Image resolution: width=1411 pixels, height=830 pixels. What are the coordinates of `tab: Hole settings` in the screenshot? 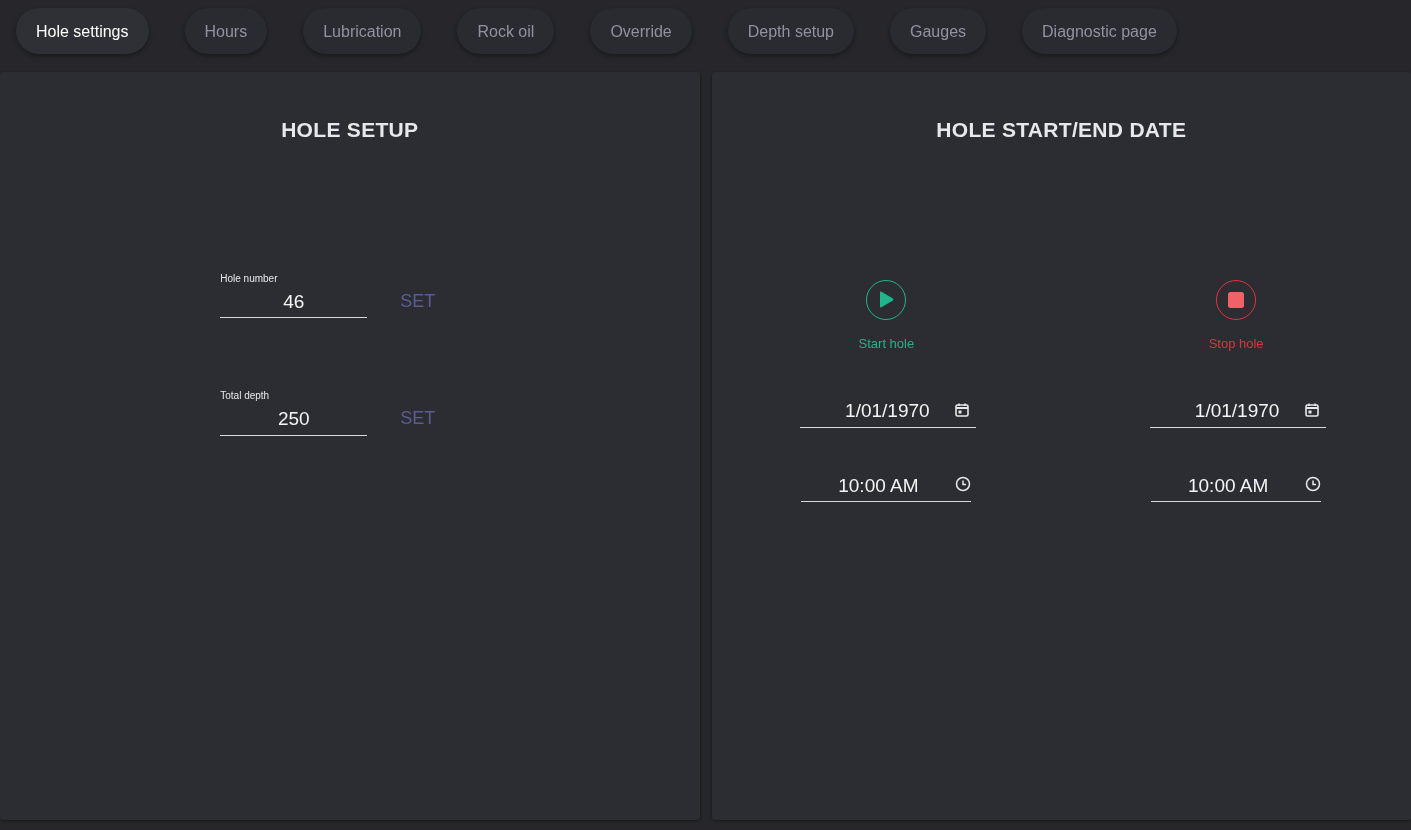 It's located at (82, 31).